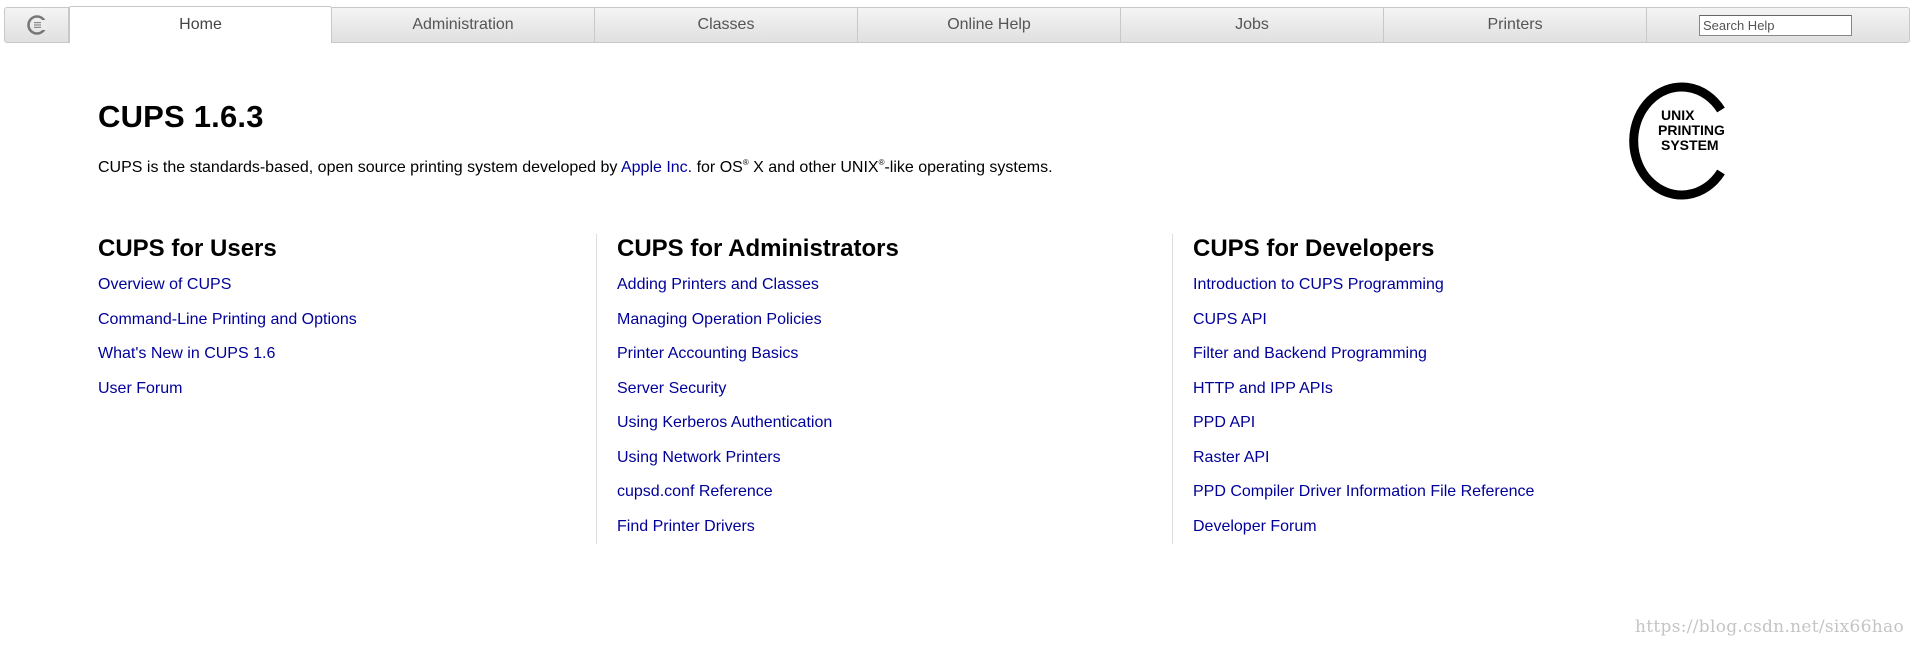  Describe the element at coordinates (719, 319) in the screenshot. I see `link-operation-policies: Managing Operation Policies` at that location.